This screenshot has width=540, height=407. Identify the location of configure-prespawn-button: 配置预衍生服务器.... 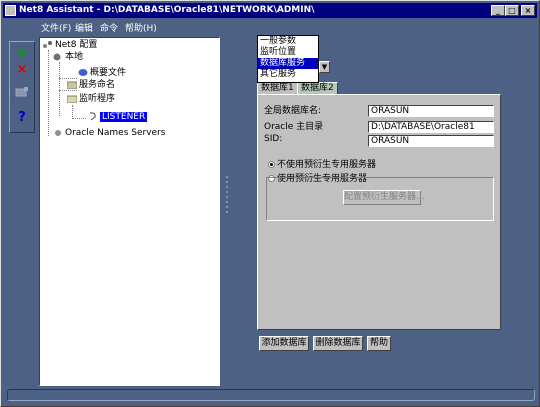
(384, 197).